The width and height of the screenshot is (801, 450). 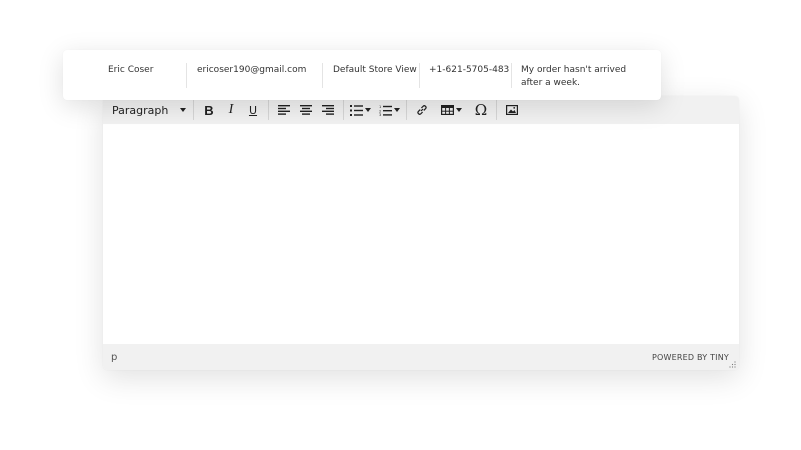 I want to click on align-left-button, so click(x=284, y=110).